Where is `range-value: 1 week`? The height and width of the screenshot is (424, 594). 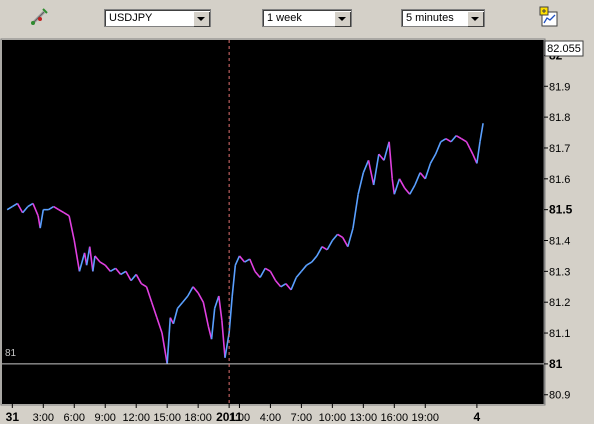 range-value: 1 week is located at coordinates (284, 18).